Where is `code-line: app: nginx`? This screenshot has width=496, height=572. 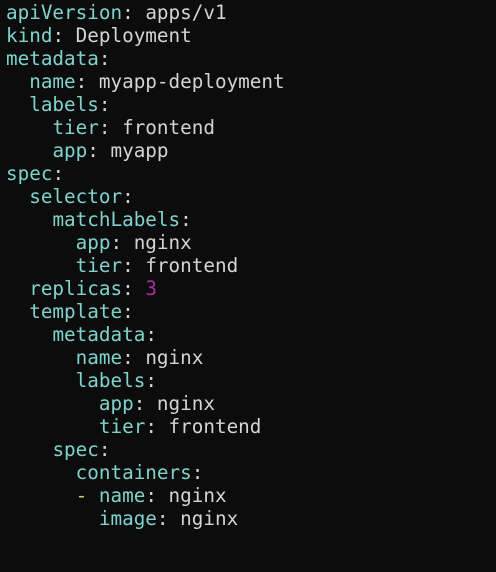
code-line: app: nginx is located at coordinates (248, 403).